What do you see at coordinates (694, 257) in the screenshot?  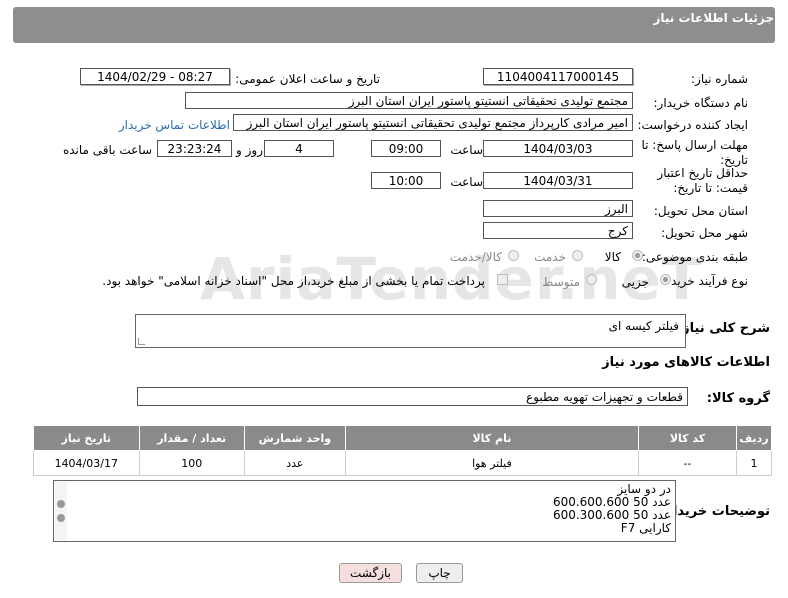 I see `category-label: طبقه بندی موضوعی:` at bounding box center [694, 257].